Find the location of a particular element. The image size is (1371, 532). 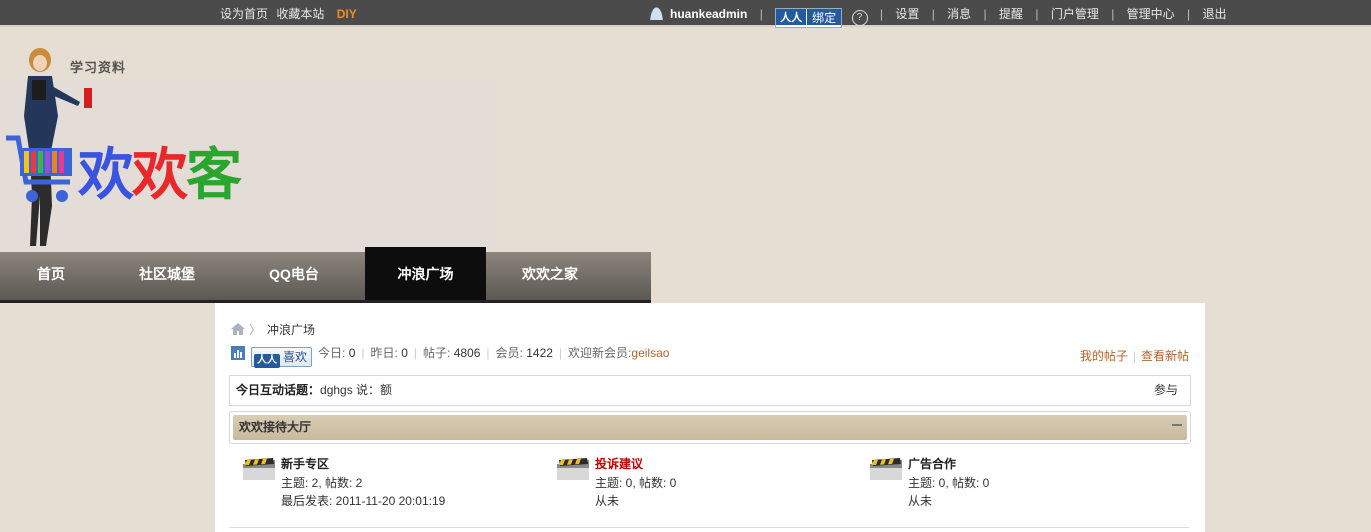

logout-link: 退出 is located at coordinates (1214, 14).